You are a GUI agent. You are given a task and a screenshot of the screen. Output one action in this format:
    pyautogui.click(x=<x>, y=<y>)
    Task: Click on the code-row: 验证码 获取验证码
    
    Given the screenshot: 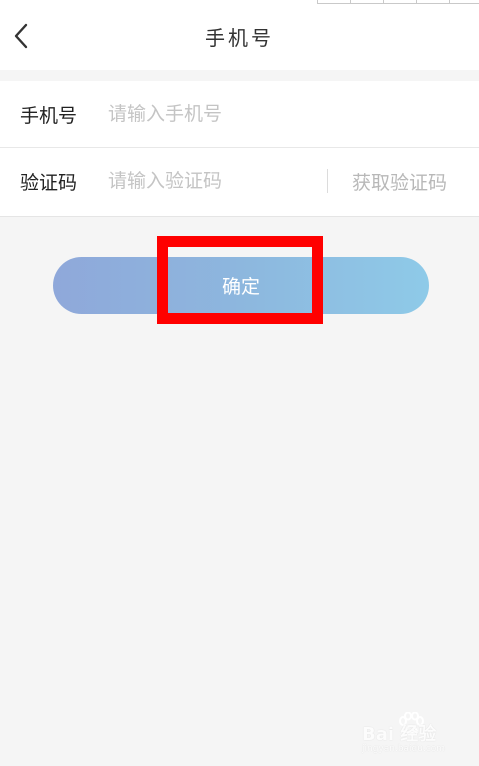 What is the action you would take?
    pyautogui.click(x=239, y=181)
    